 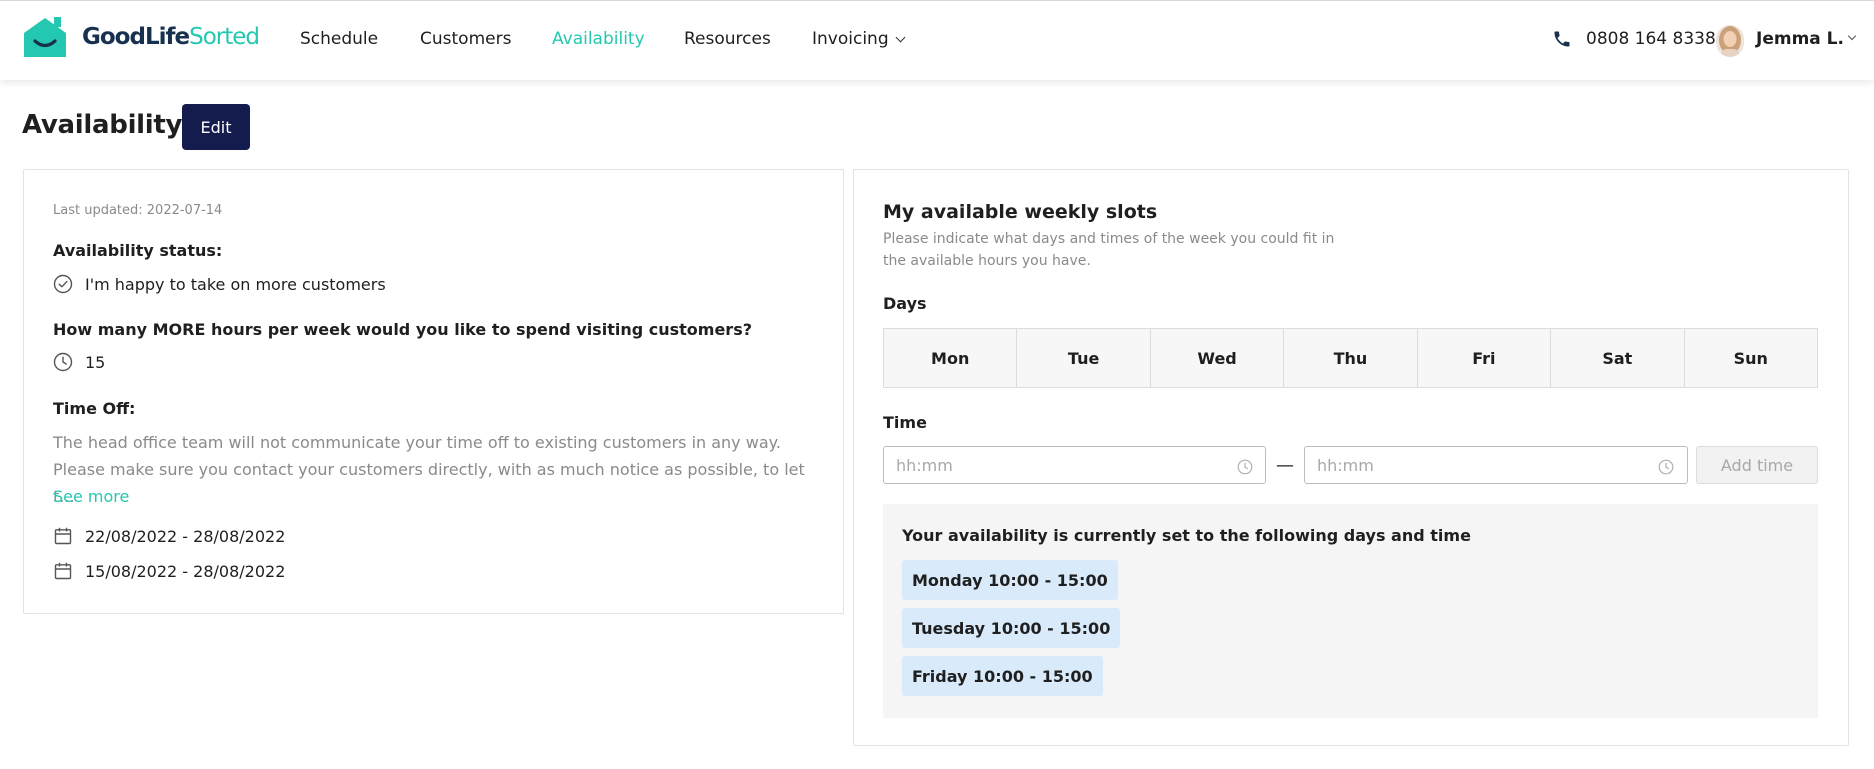 What do you see at coordinates (1730, 41) in the screenshot?
I see `user-avatar` at bounding box center [1730, 41].